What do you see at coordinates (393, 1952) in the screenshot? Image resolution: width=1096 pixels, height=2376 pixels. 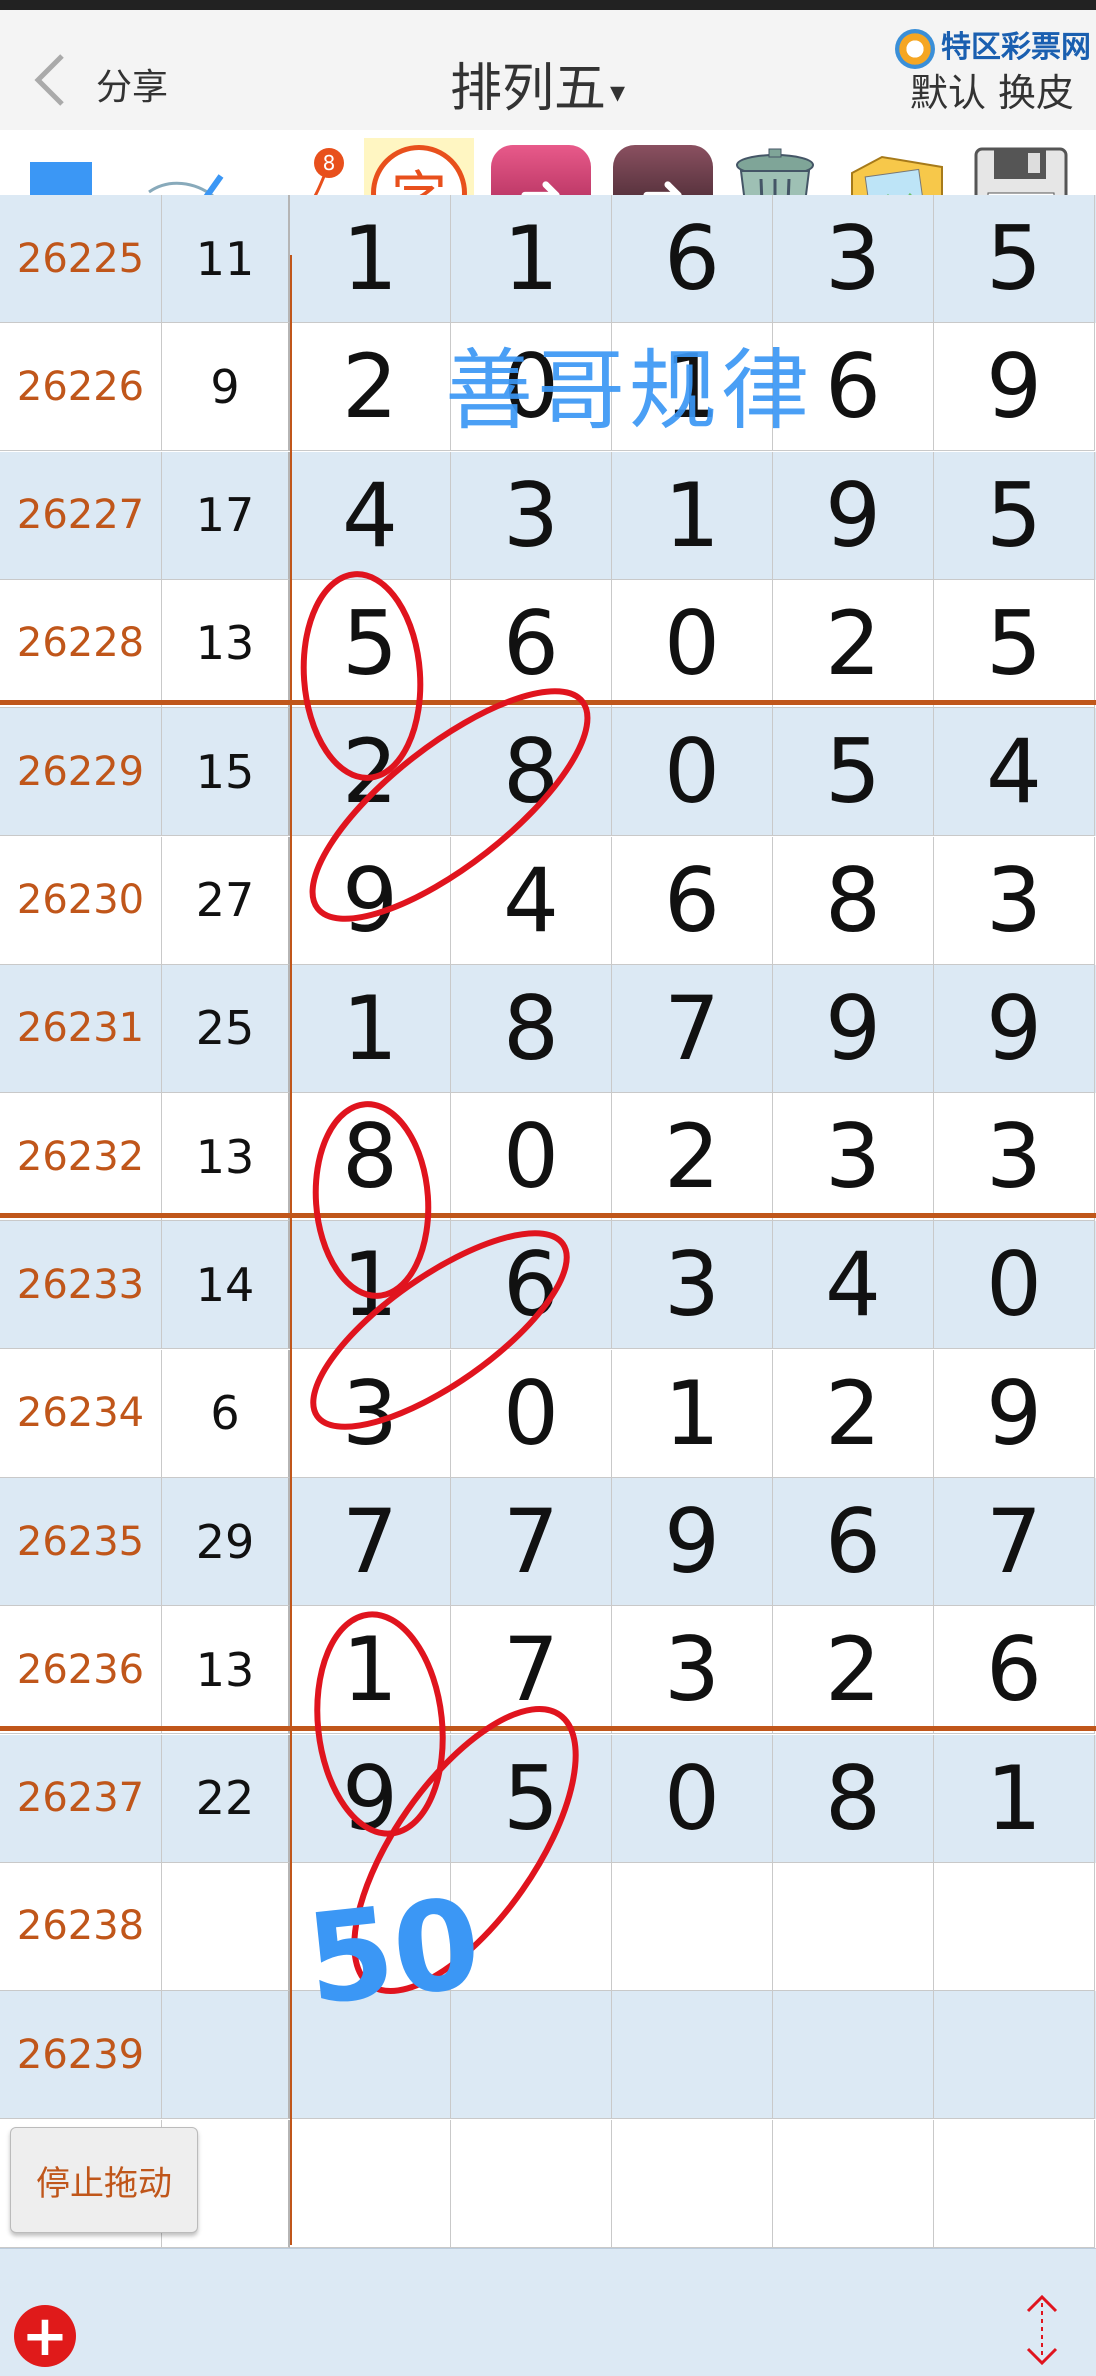 I see `handwritten-note: 50` at bounding box center [393, 1952].